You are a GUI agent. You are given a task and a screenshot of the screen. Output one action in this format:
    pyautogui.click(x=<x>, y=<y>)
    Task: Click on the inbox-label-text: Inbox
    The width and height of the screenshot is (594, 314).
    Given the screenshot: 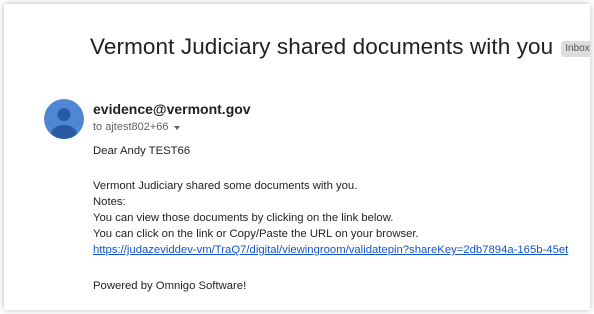 What is the action you would take?
    pyautogui.click(x=577, y=48)
    